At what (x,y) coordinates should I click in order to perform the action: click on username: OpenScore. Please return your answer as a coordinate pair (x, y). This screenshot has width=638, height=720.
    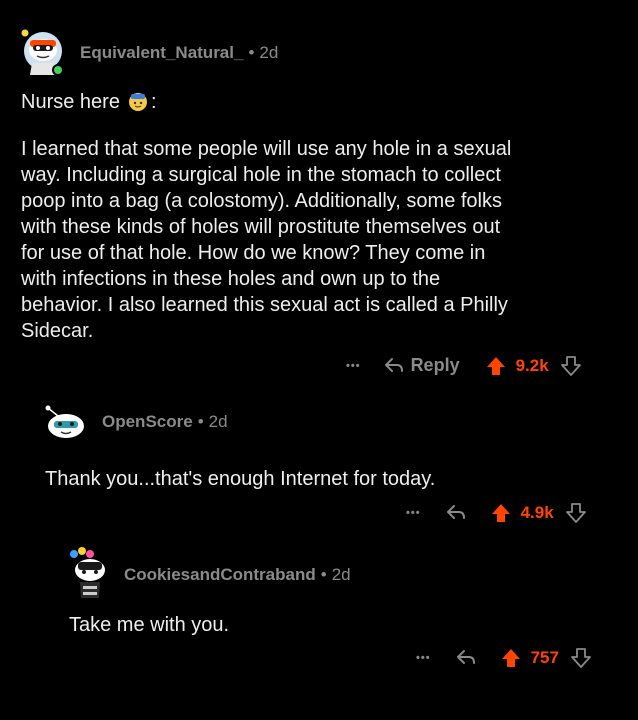
    Looking at the image, I should click on (147, 422).